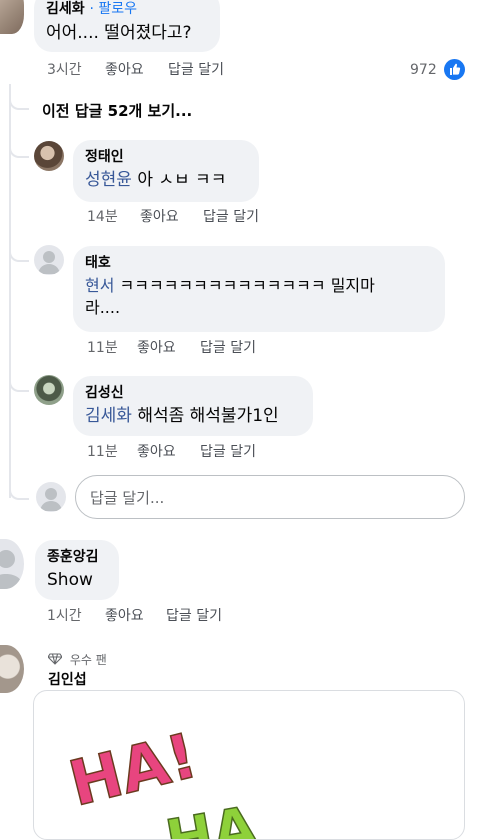 Image resolution: width=480 pixels, height=840 pixels. I want to click on top-fan-badge: 우수 팬, so click(77, 659).